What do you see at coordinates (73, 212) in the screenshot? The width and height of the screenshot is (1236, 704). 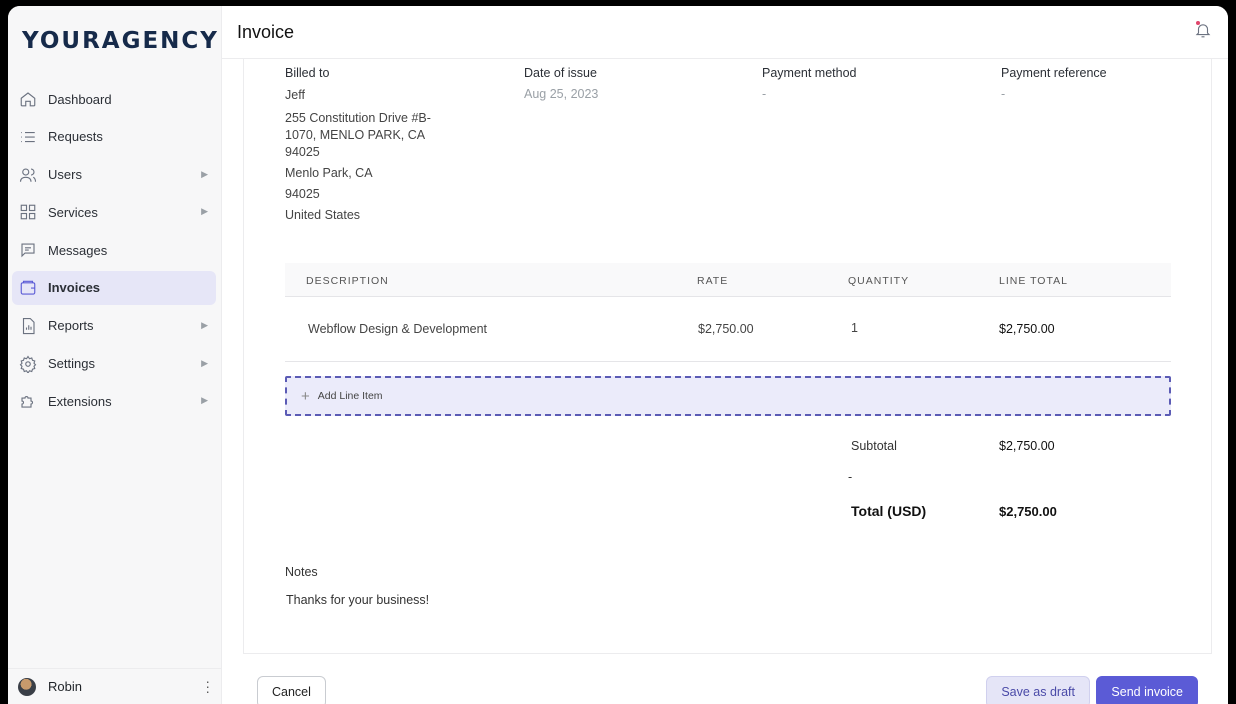 I see `sidebar-item-label: Services` at bounding box center [73, 212].